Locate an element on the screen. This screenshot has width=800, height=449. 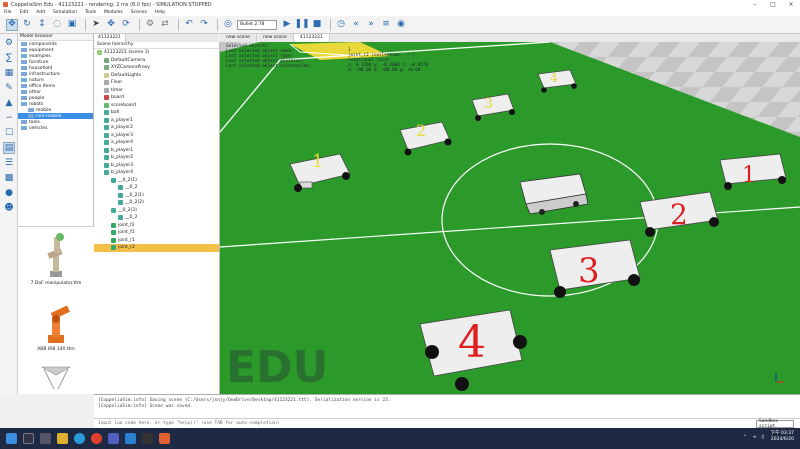
vscode-icon is located at coordinates (130, 438).